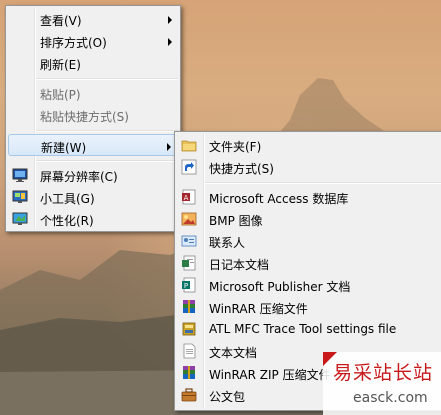 The image size is (441, 415). I want to click on new-item-shortcut: 快捷方式(S), so click(309, 167).